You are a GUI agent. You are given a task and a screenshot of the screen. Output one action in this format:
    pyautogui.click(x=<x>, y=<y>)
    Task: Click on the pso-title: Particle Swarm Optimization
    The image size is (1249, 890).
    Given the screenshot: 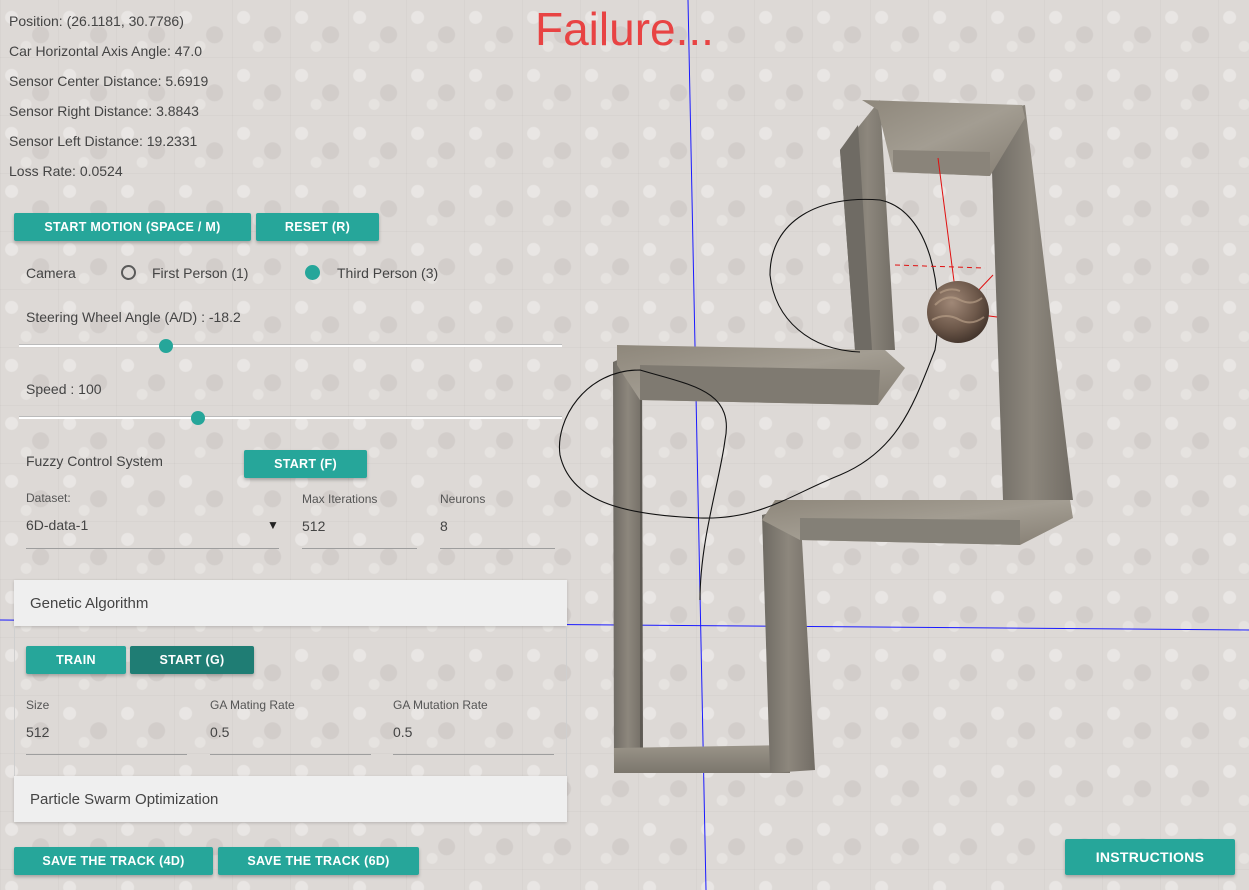 What is the action you would take?
    pyautogui.click(x=124, y=799)
    